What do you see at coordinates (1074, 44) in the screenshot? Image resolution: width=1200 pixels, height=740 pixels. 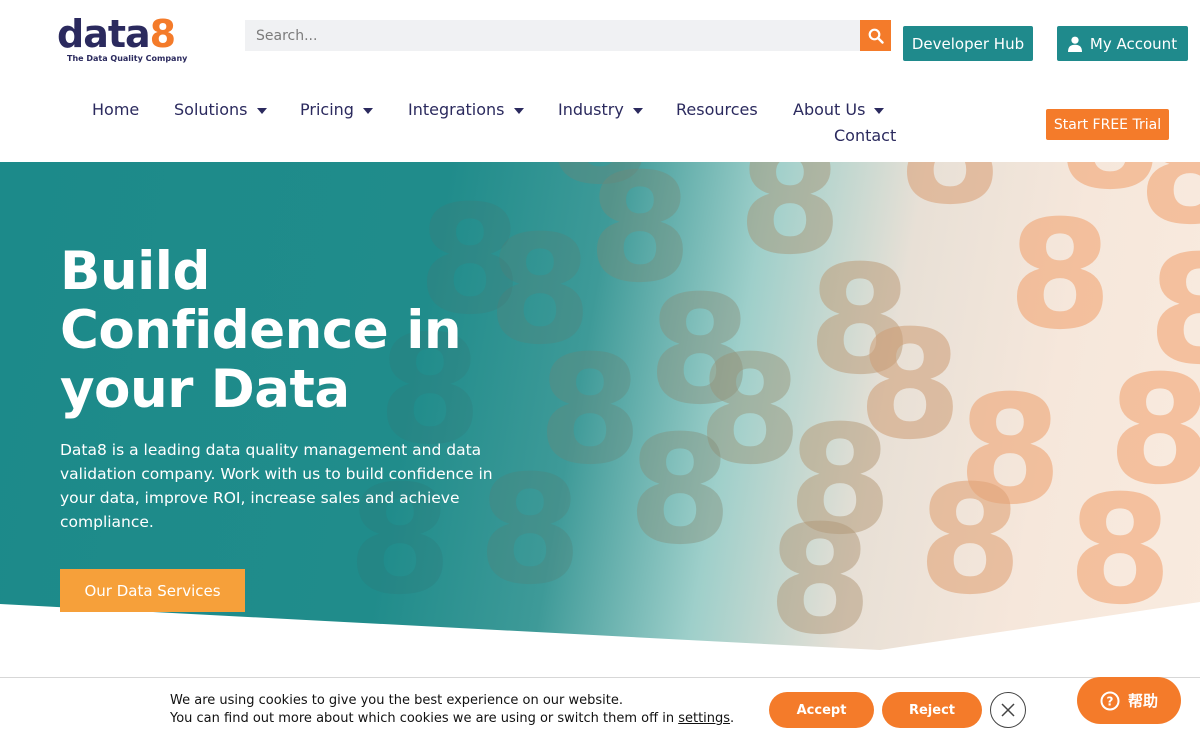 I see `user-icon` at bounding box center [1074, 44].